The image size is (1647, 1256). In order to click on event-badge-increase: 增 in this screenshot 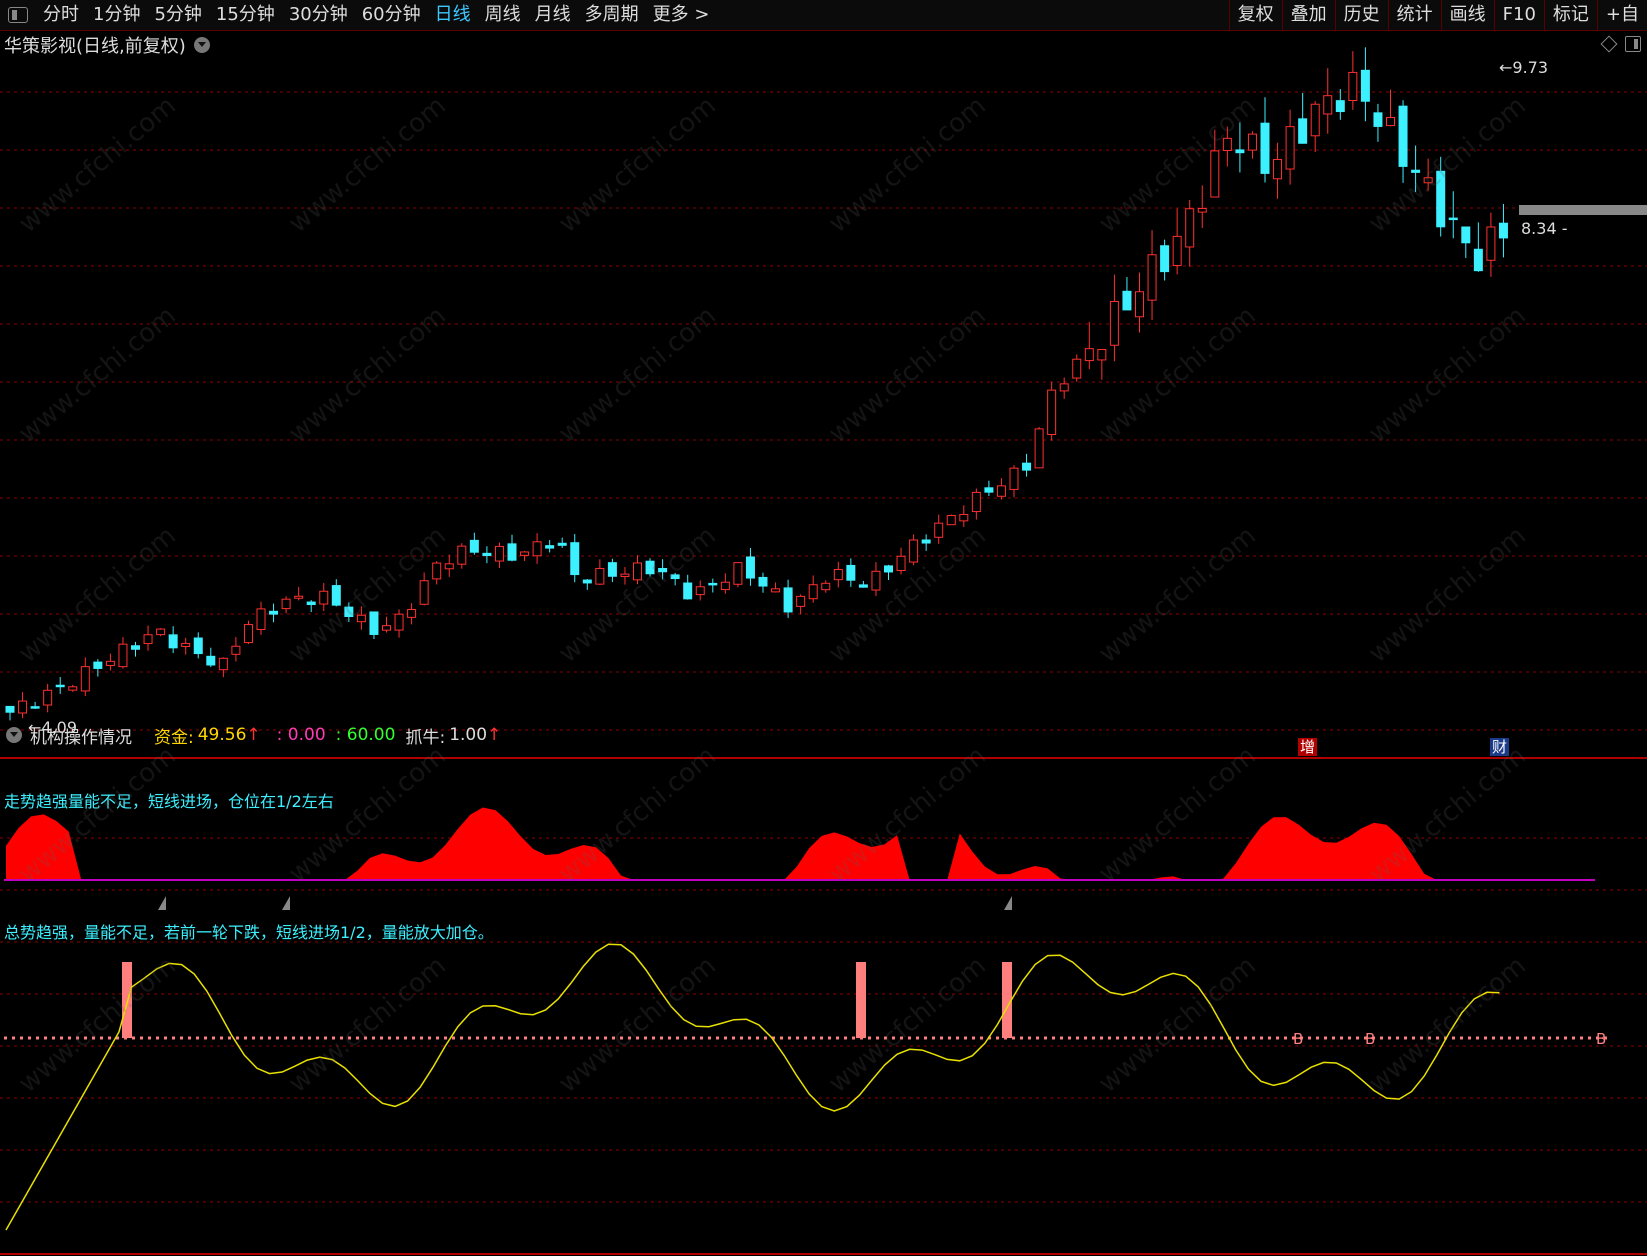, I will do `click(1308, 747)`.